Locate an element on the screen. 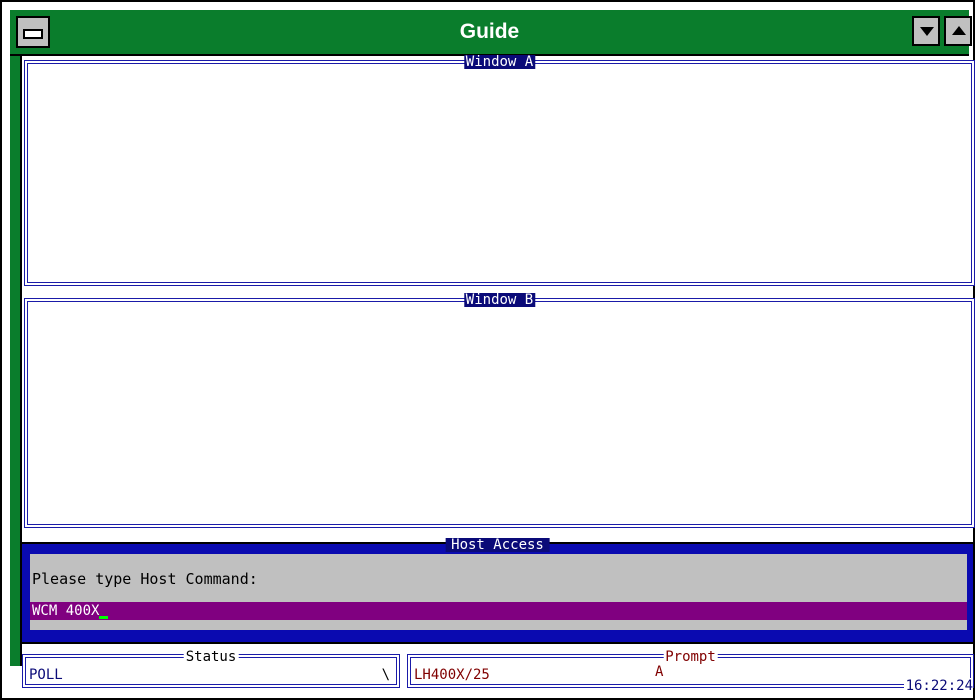 Image resolution: width=975 pixels, height=700 pixels. host-access-body: Please type Host Command: WCM 400X is located at coordinates (498, 592).